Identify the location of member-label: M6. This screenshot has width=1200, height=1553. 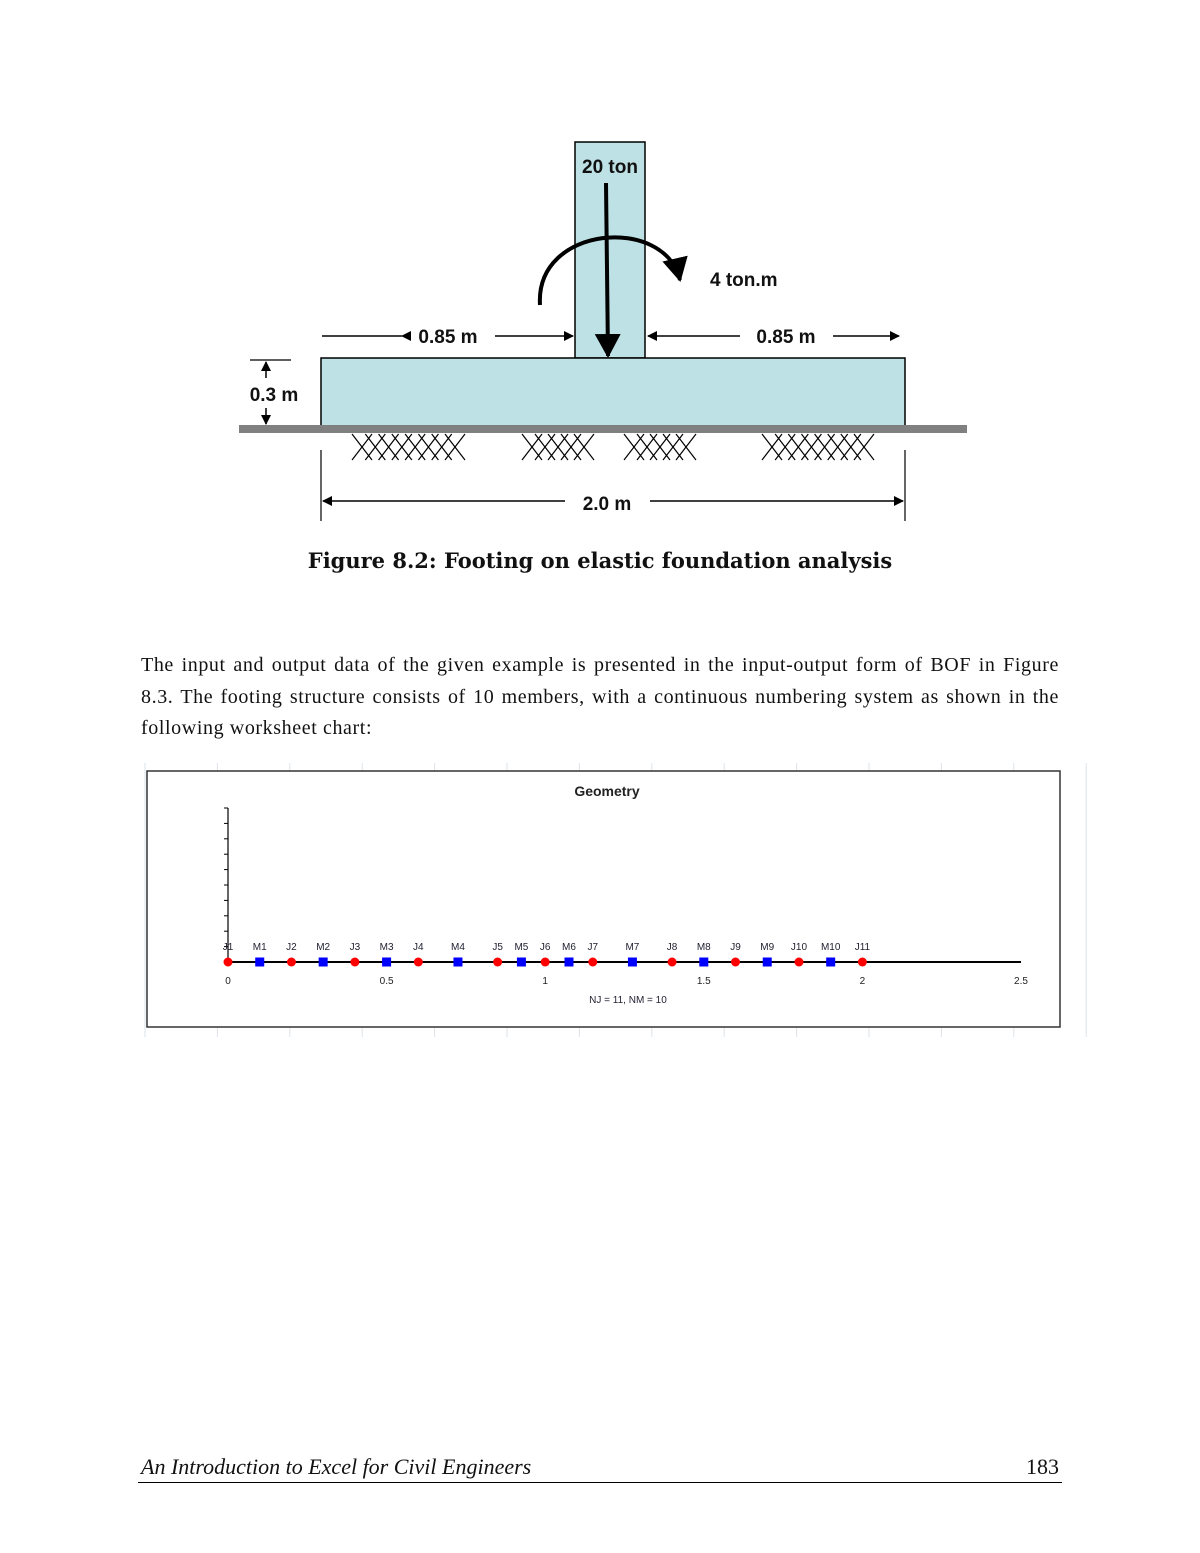
(569, 947).